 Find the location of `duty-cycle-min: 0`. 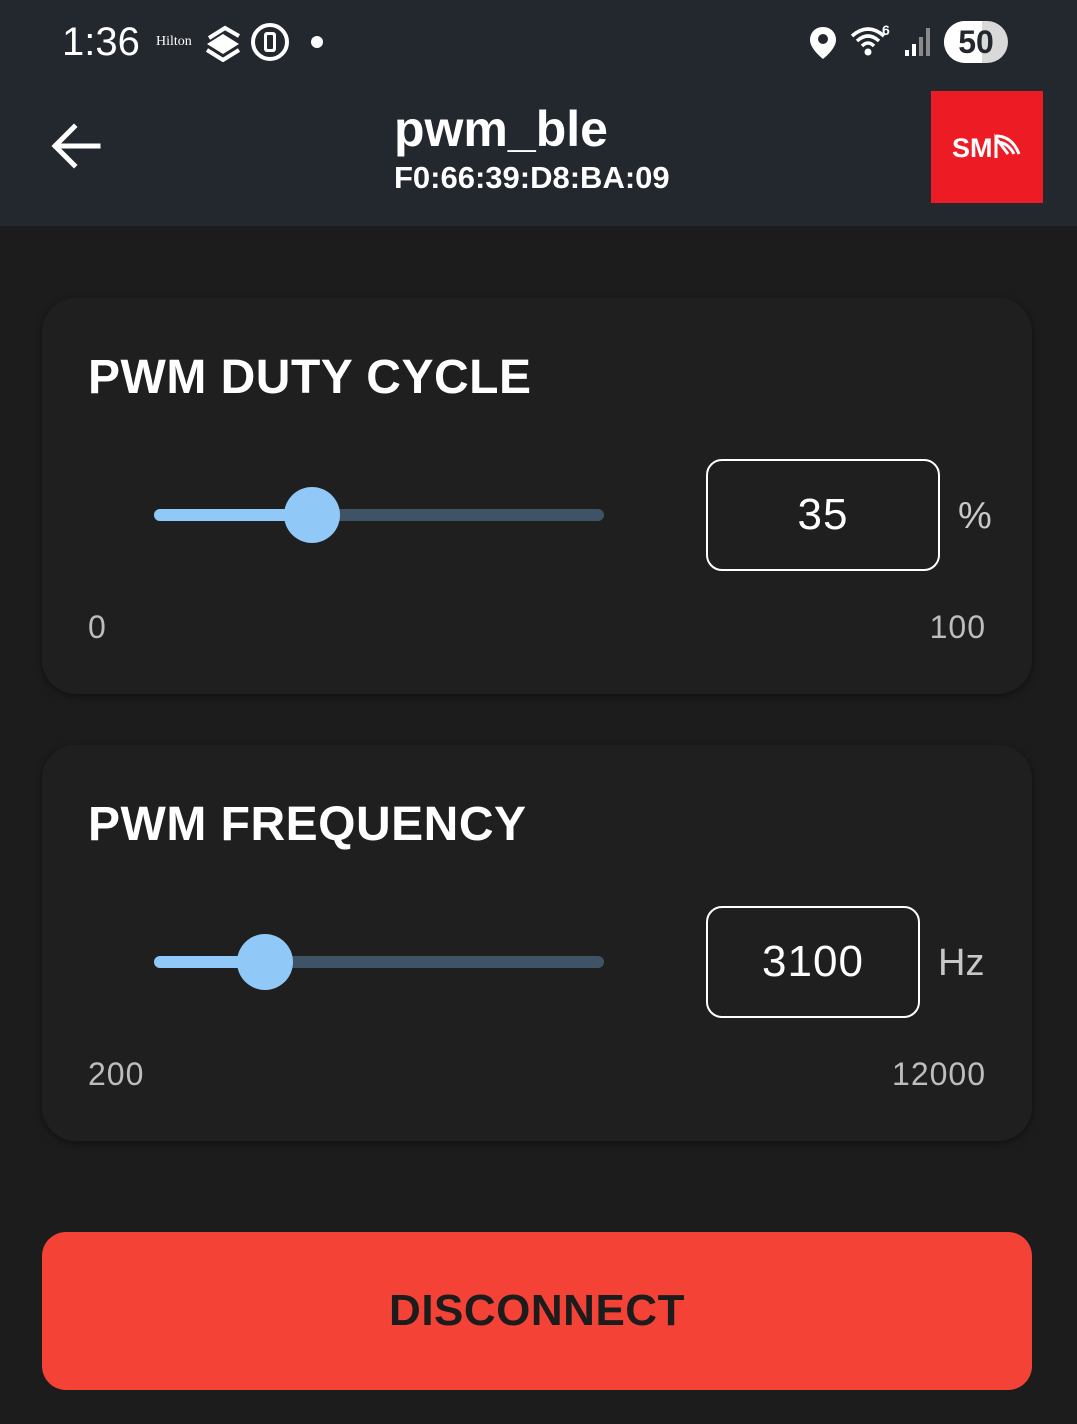

duty-cycle-min: 0 is located at coordinates (97, 627).